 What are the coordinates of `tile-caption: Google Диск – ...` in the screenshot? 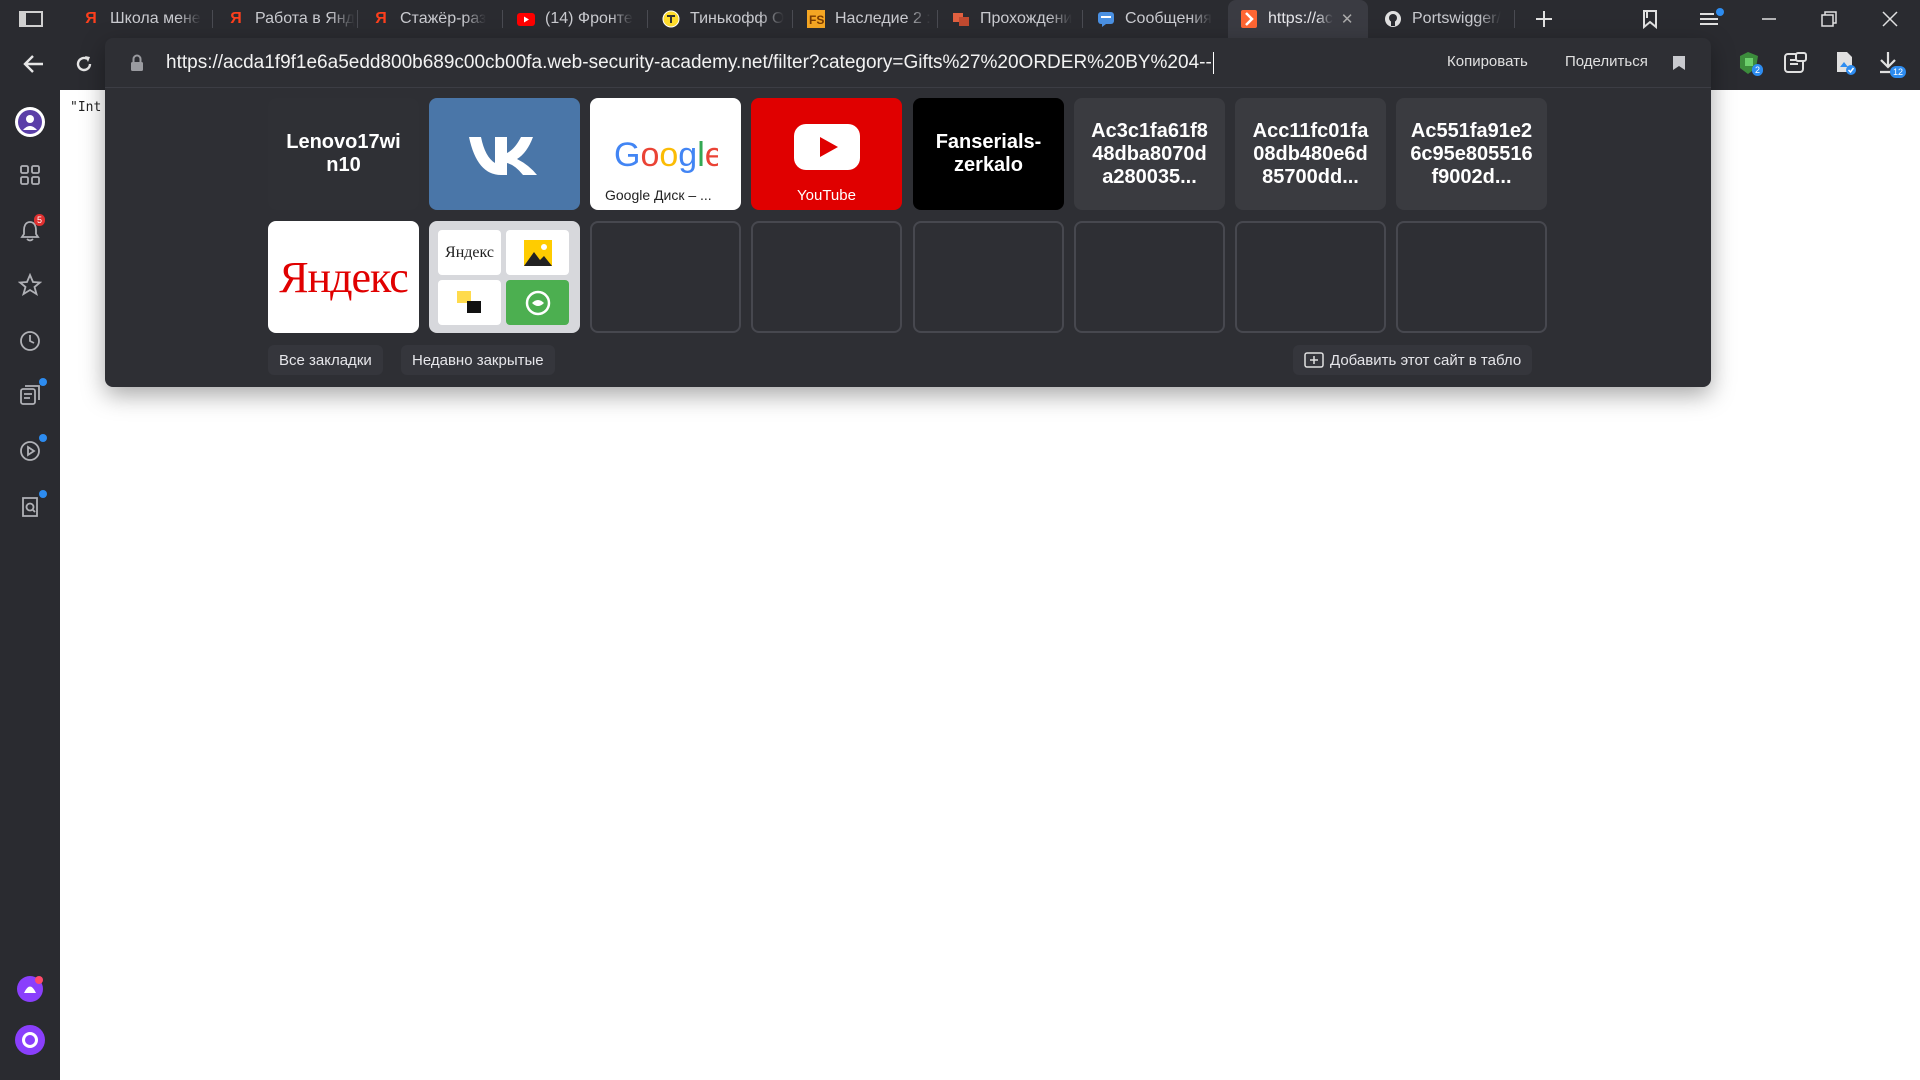 It's located at (658, 195).